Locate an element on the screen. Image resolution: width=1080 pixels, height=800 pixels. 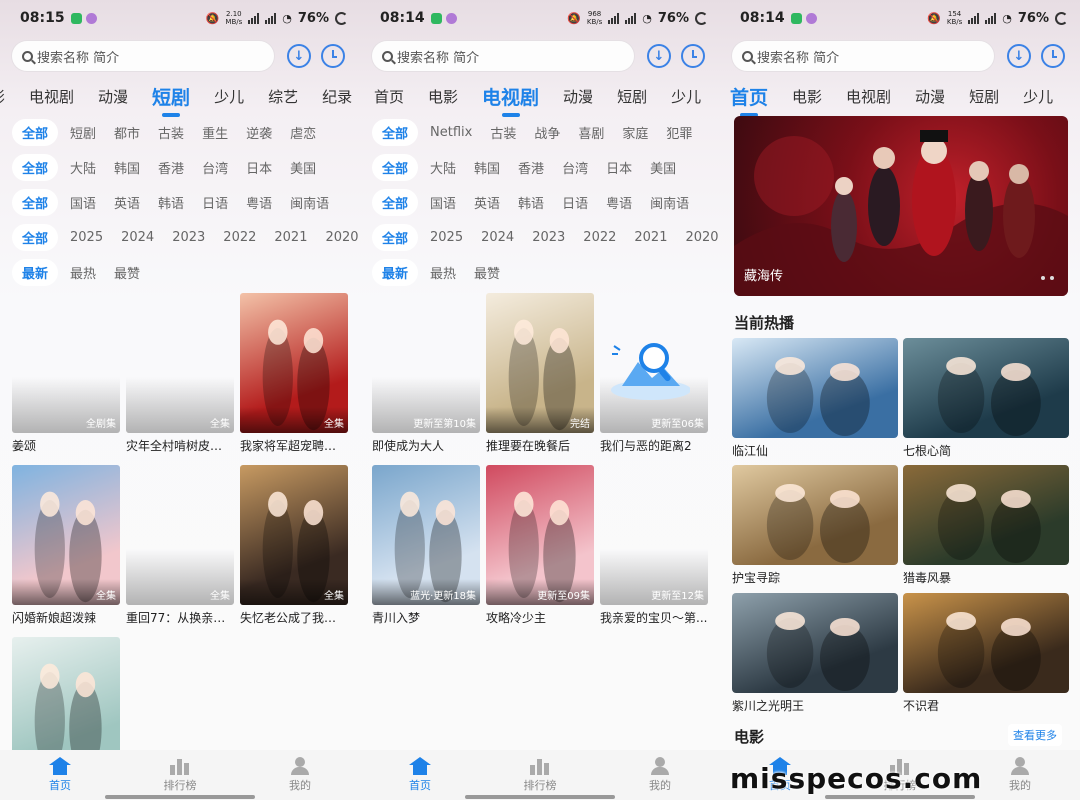
media-card: 完结 推理要在晚餐后 is located at coordinates (540, 373).